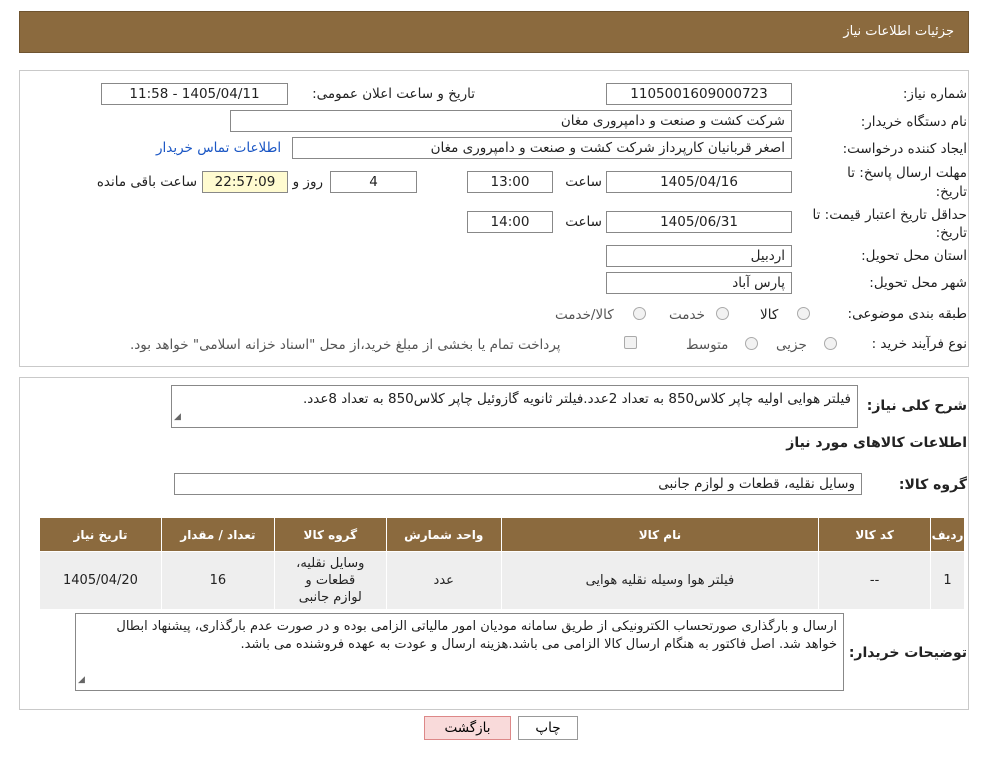  I want to click on announce-label: تاریخ و ساعت اعلان عمومی:, so click(393, 94).